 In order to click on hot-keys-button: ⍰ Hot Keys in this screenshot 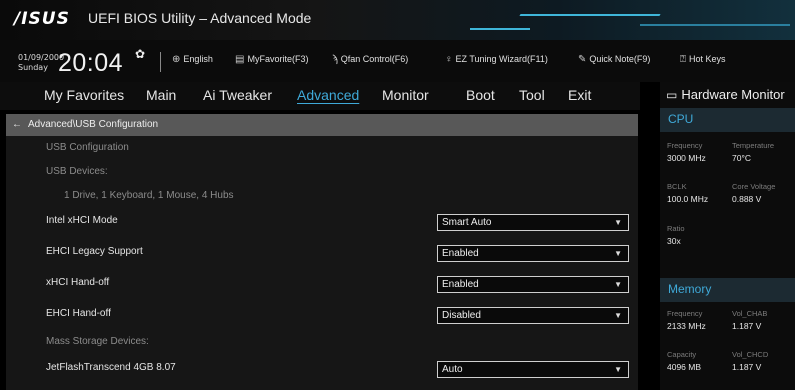, I will do `click(703, 59)`.